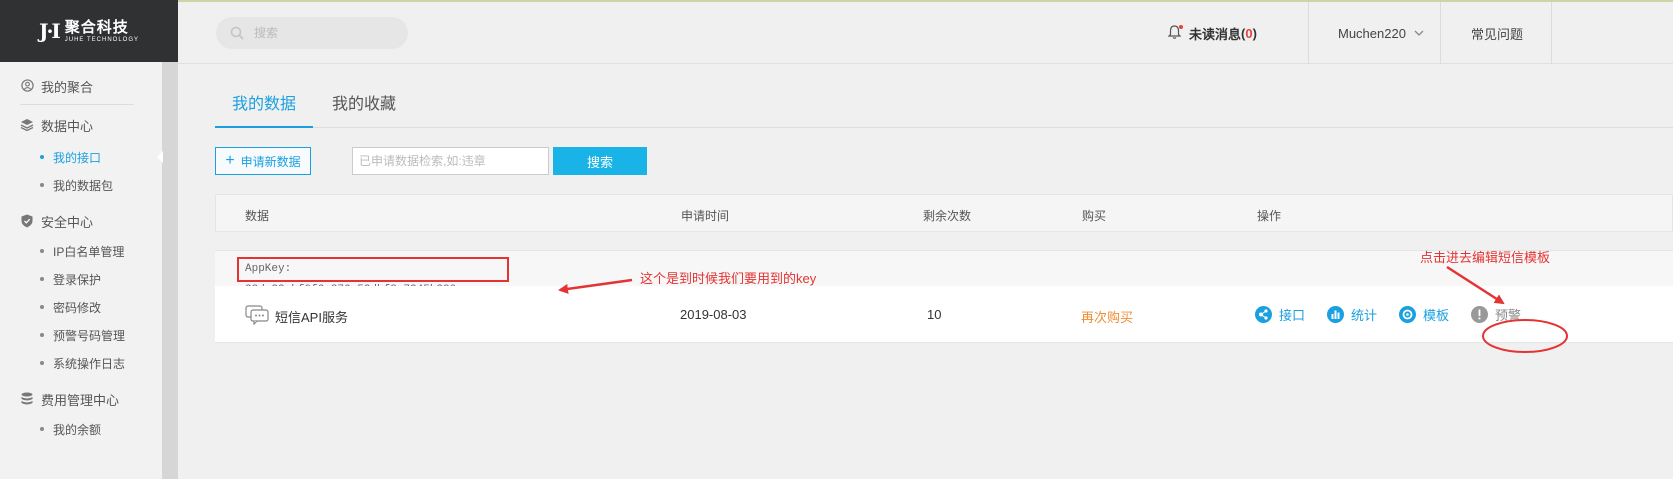  I want to click on user-menu: Muchen220, so click(1381, 33).